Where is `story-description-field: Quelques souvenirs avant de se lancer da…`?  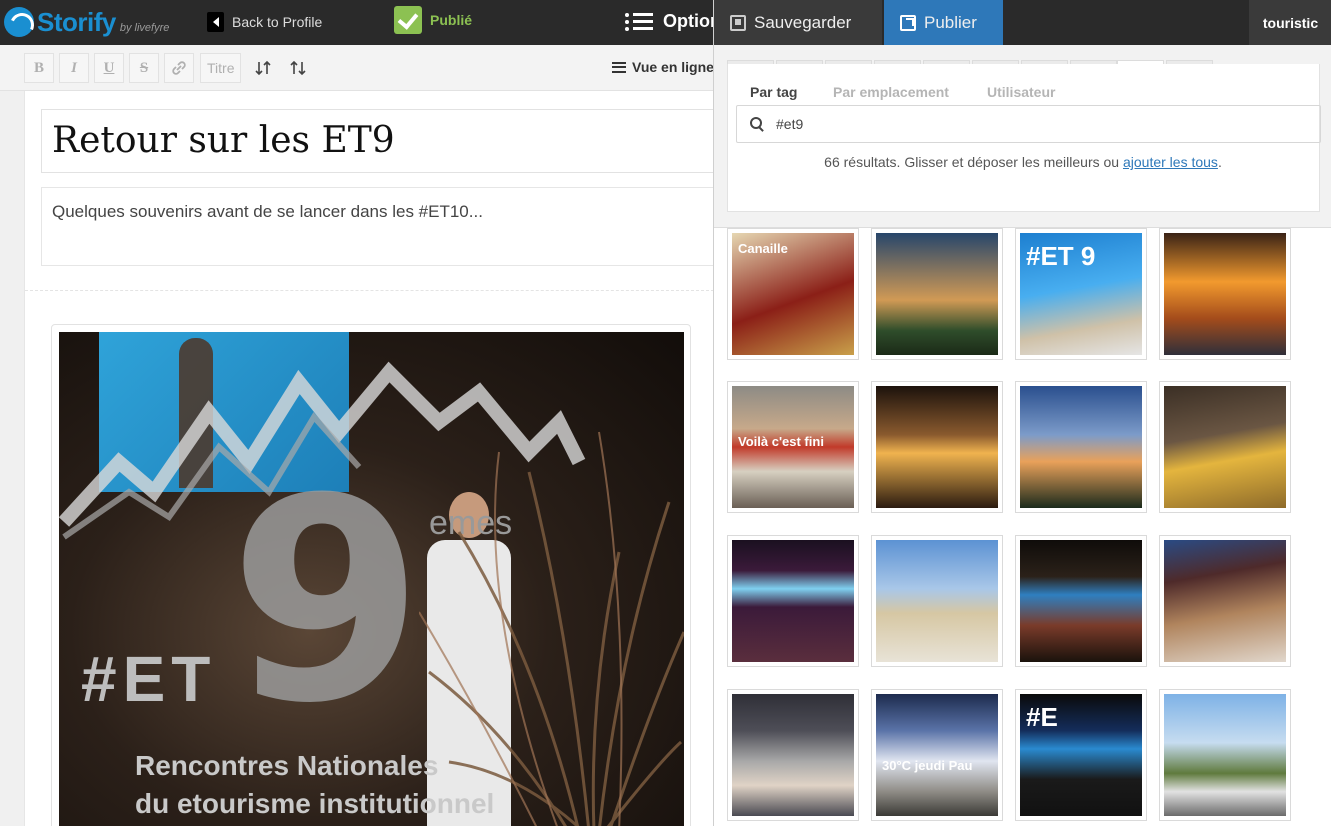
story-description-field: Quelques souvenirs avant de se lancer da… is located at coordinates (377, 226).